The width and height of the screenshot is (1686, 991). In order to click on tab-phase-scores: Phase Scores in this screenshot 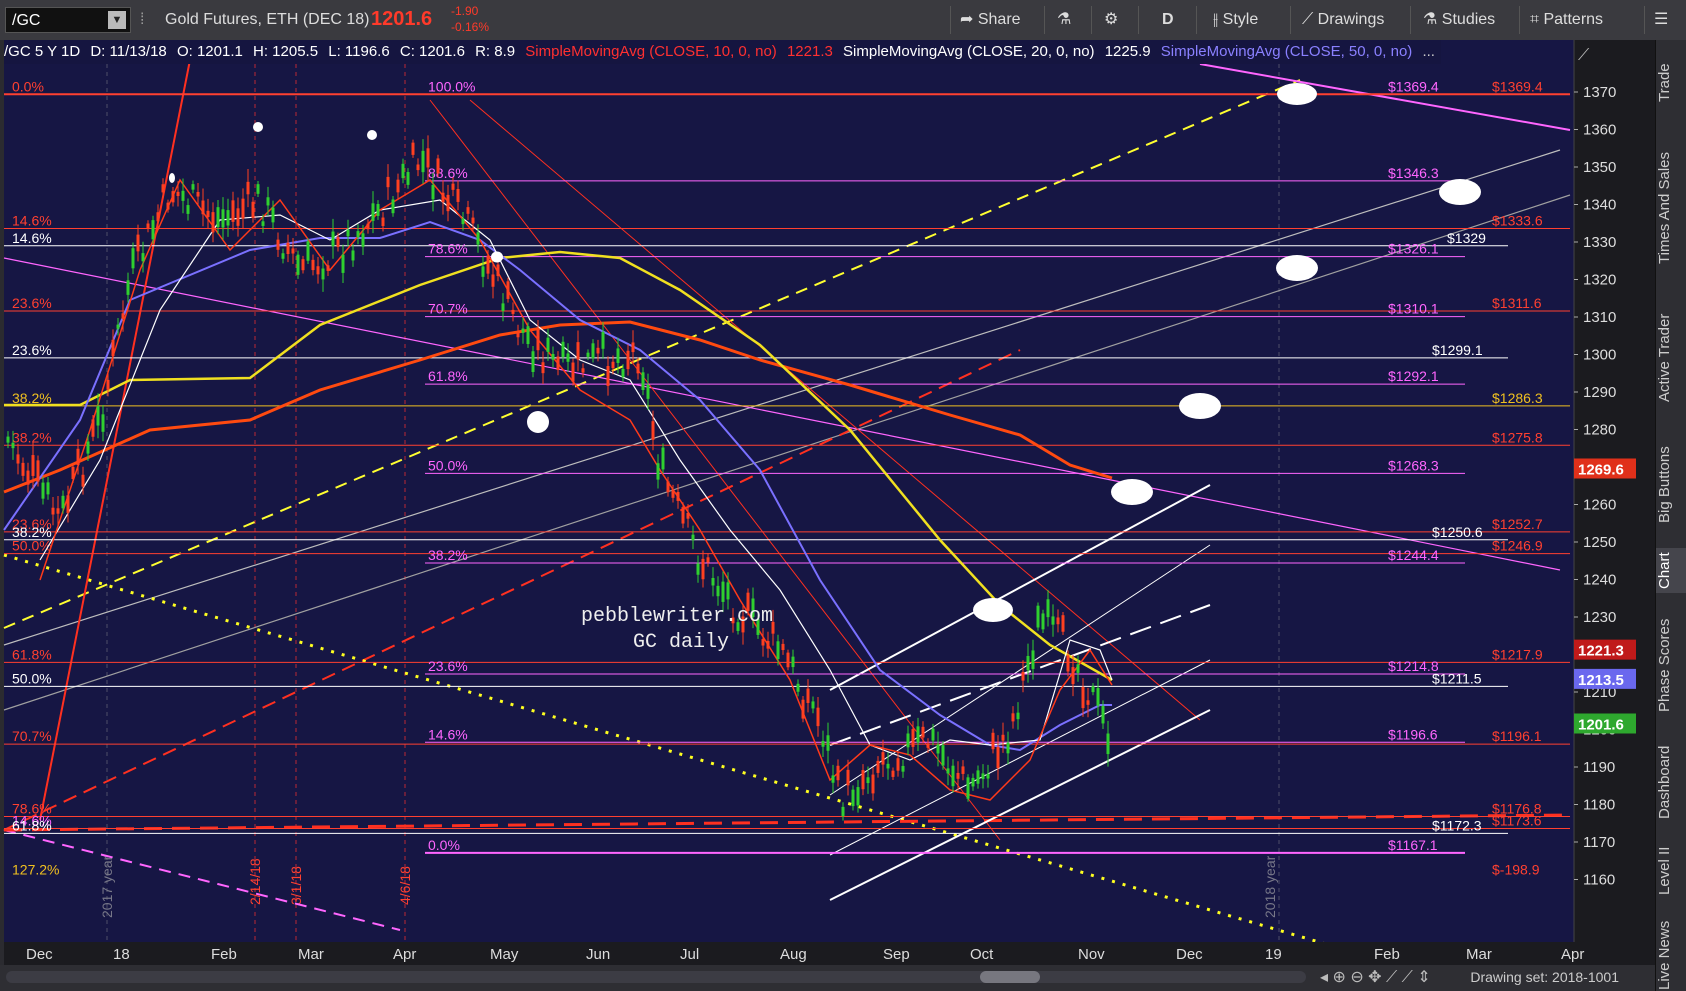, I will do `click(1671, 665)`.